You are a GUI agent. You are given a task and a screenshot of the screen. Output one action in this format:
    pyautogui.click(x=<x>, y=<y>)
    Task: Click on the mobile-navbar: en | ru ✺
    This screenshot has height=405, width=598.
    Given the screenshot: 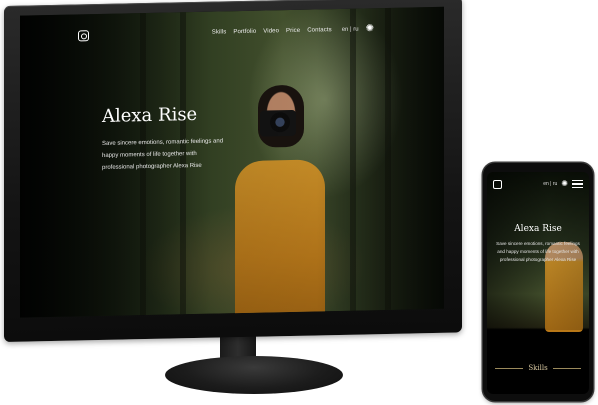 What is the action you would take?
    pyautogui.click(x=538, y=184)
    